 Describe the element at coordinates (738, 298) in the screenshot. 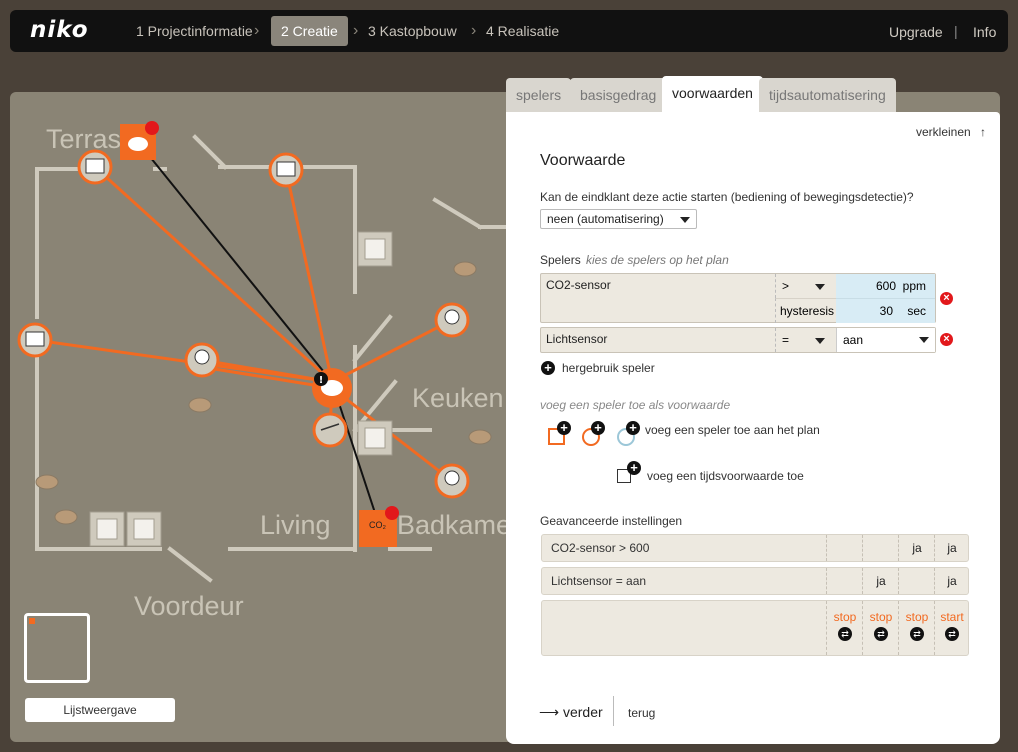

I see `player-row: CO2-sensor > 600 ppm hysteresis 30 sec` at that location.